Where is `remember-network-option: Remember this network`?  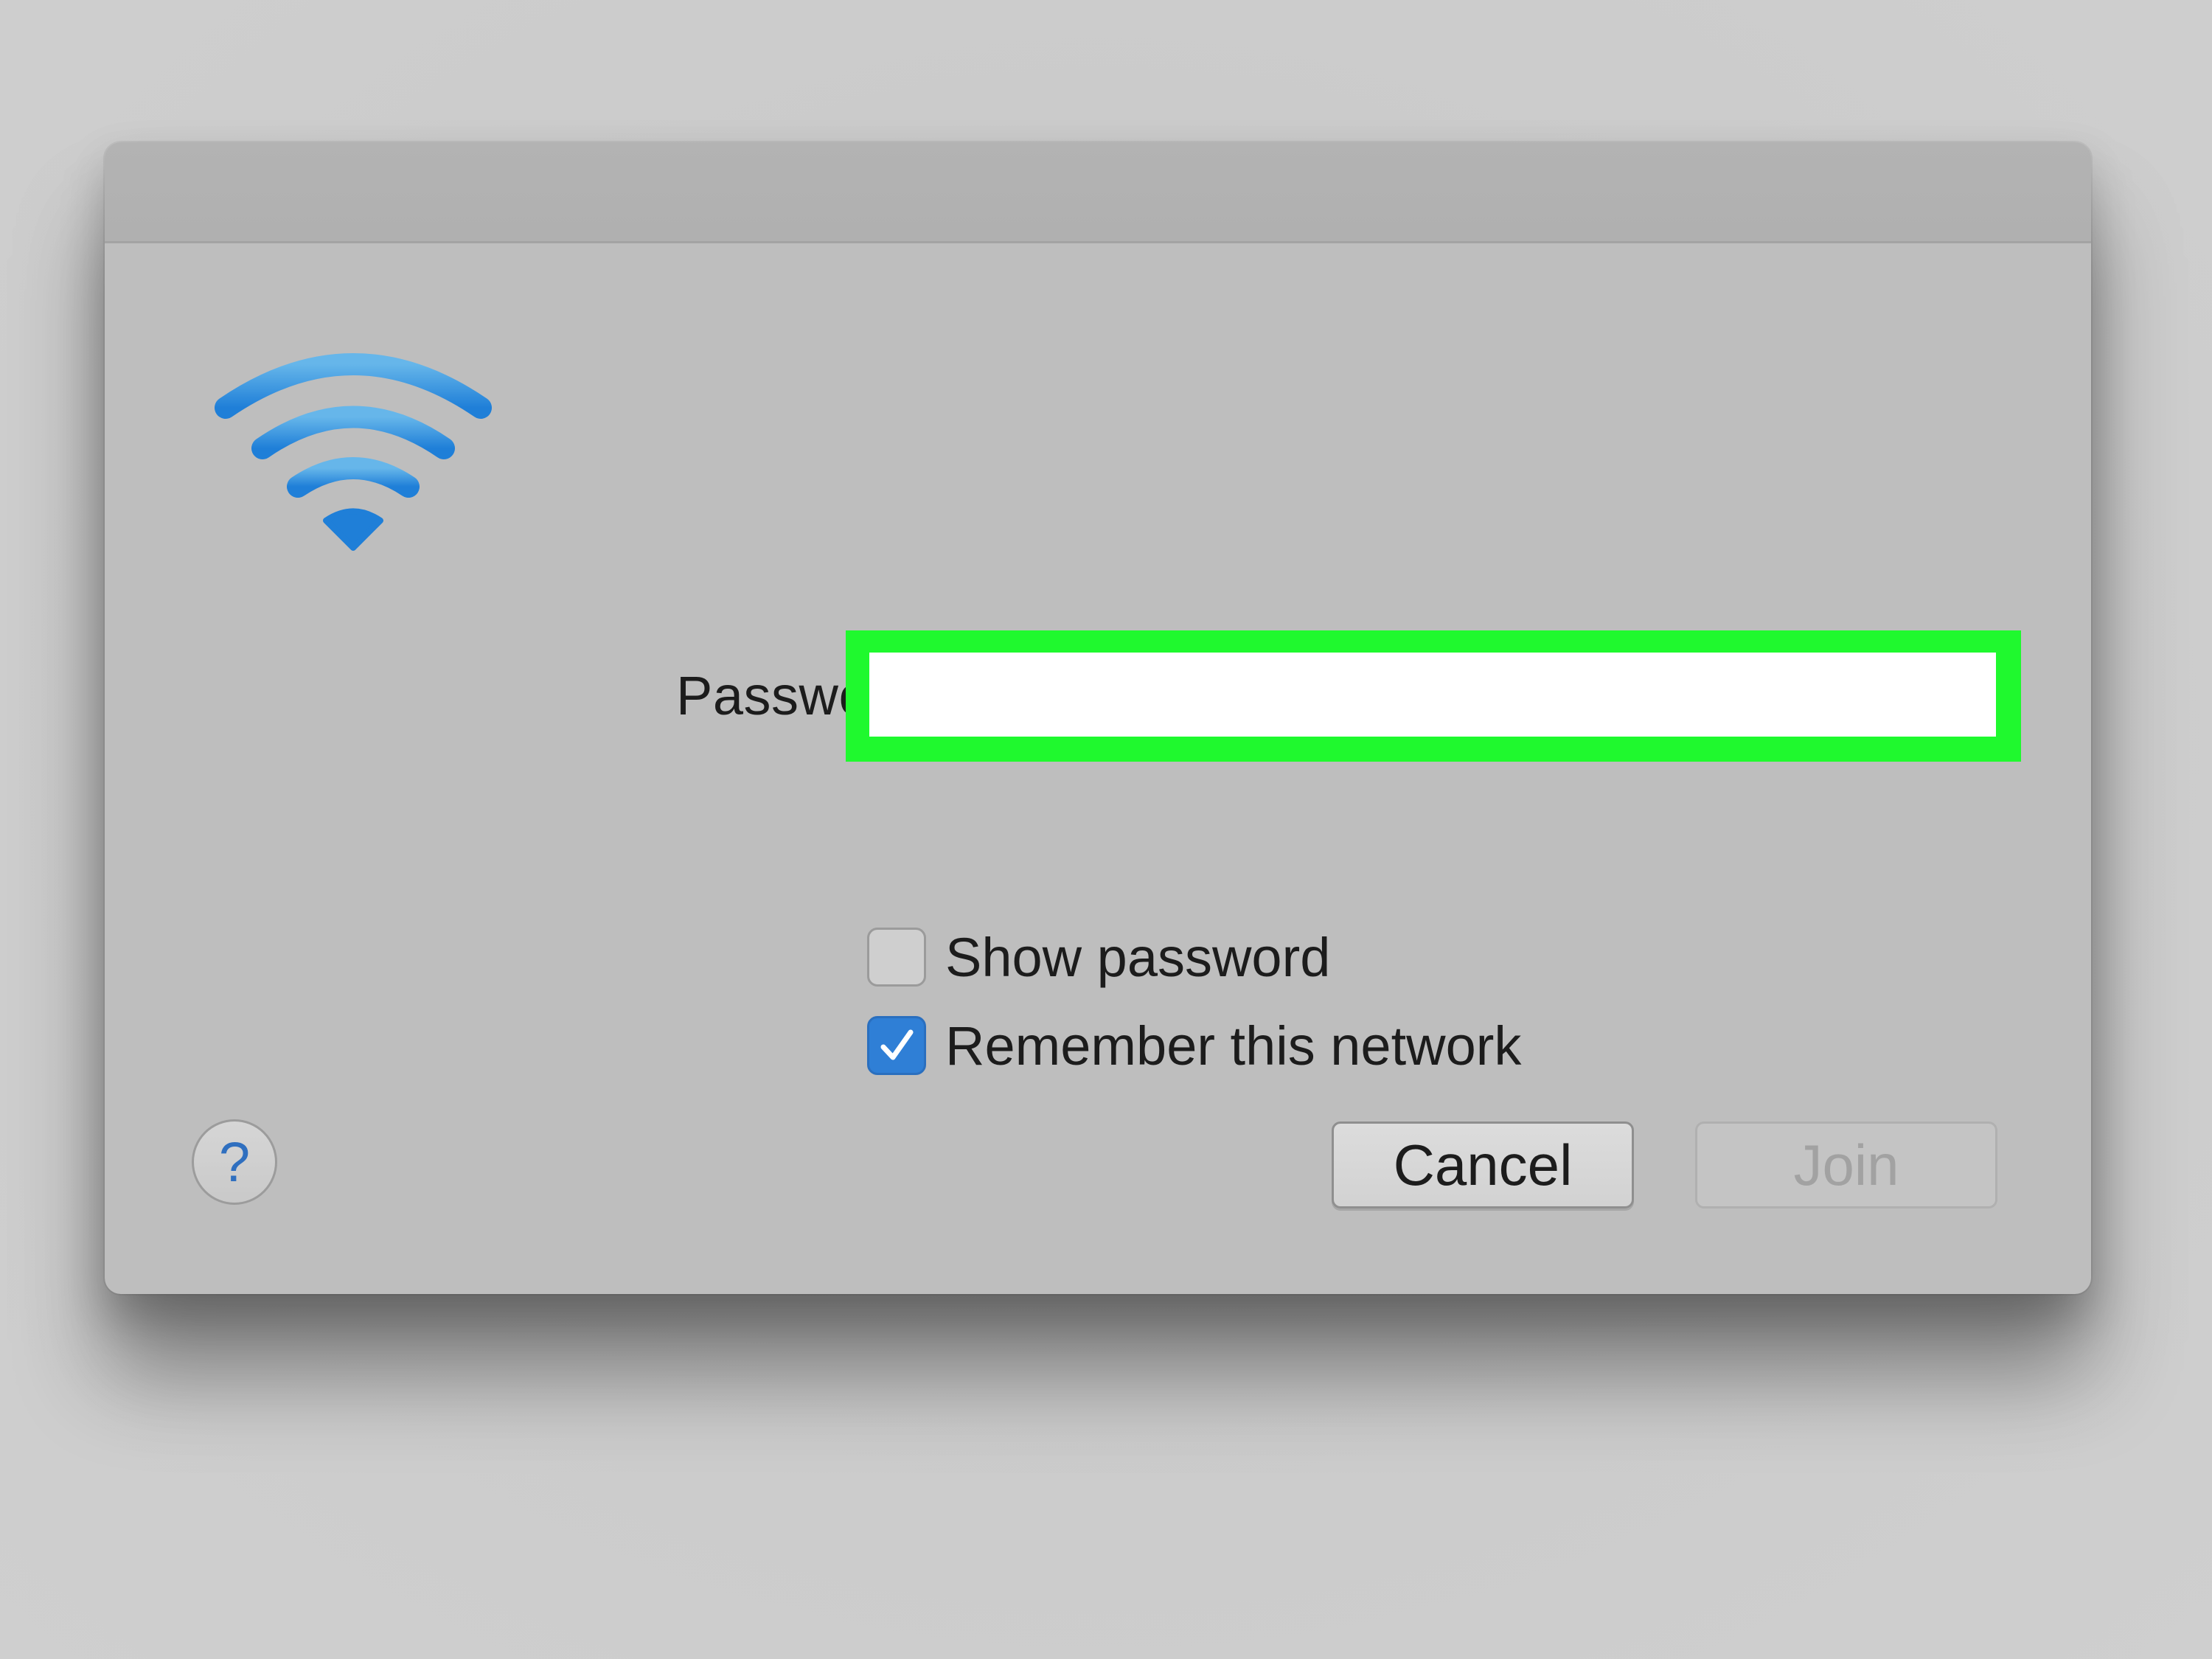
remember-network-option: Remember this network is located at coordinates (1194, 1045).